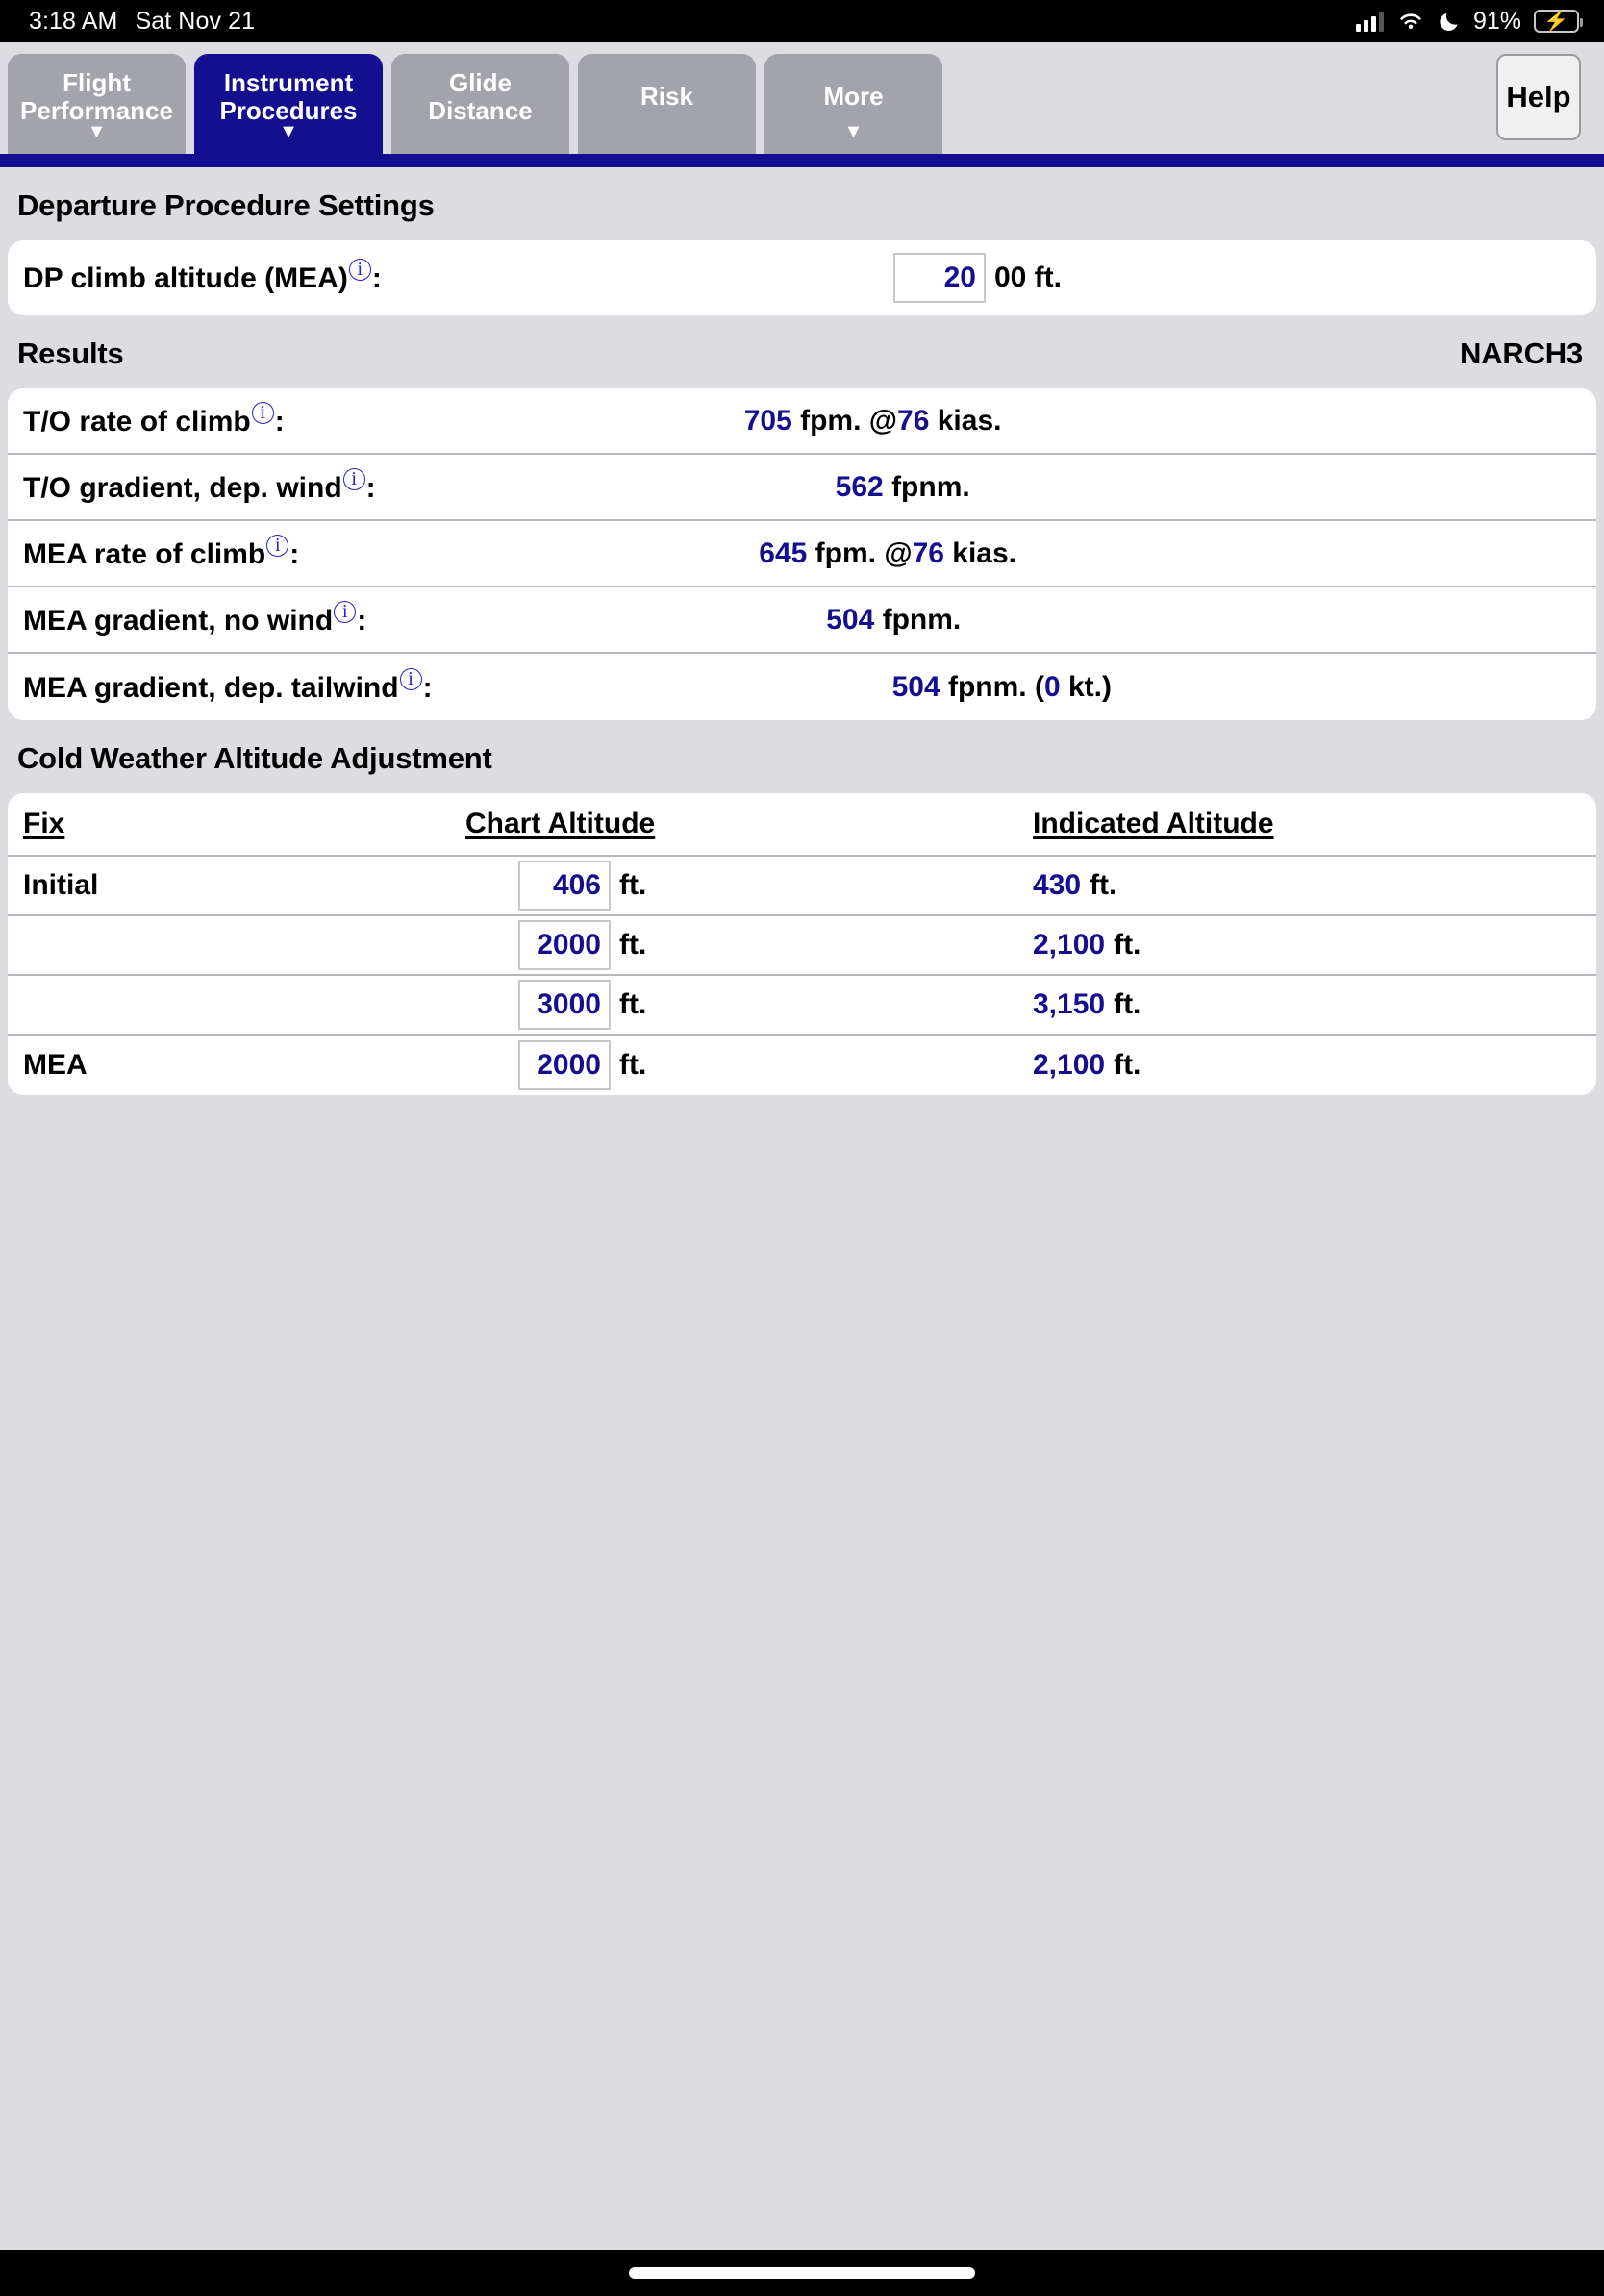  I want to click on results-title: Results, so click(70, 353).